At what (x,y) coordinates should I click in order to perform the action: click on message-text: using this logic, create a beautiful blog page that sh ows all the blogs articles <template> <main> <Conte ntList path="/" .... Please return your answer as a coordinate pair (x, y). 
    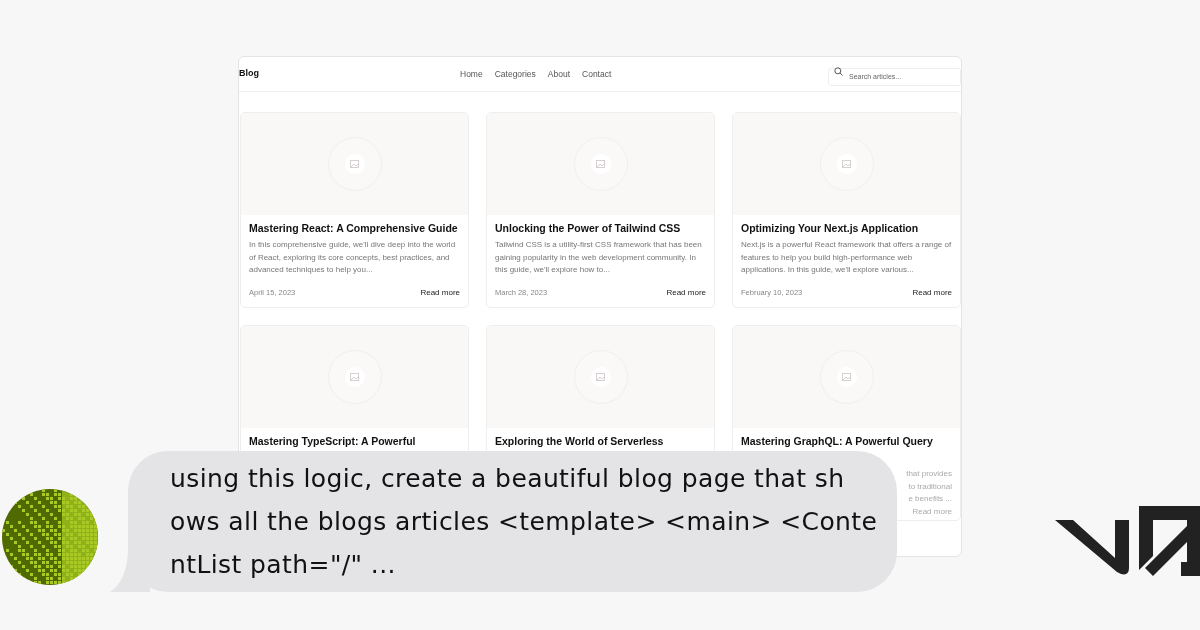
    Looking at the image, I should click on (524, 522).